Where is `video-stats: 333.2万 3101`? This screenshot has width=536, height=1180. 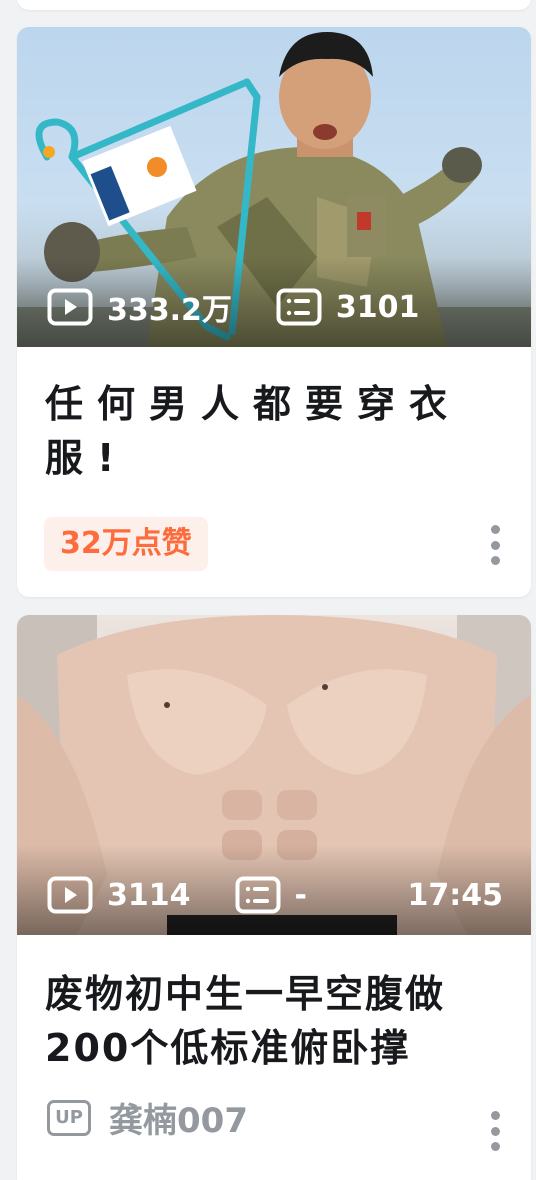
video-stats: 333.2万 3101 is located at coordinates (275, 307).